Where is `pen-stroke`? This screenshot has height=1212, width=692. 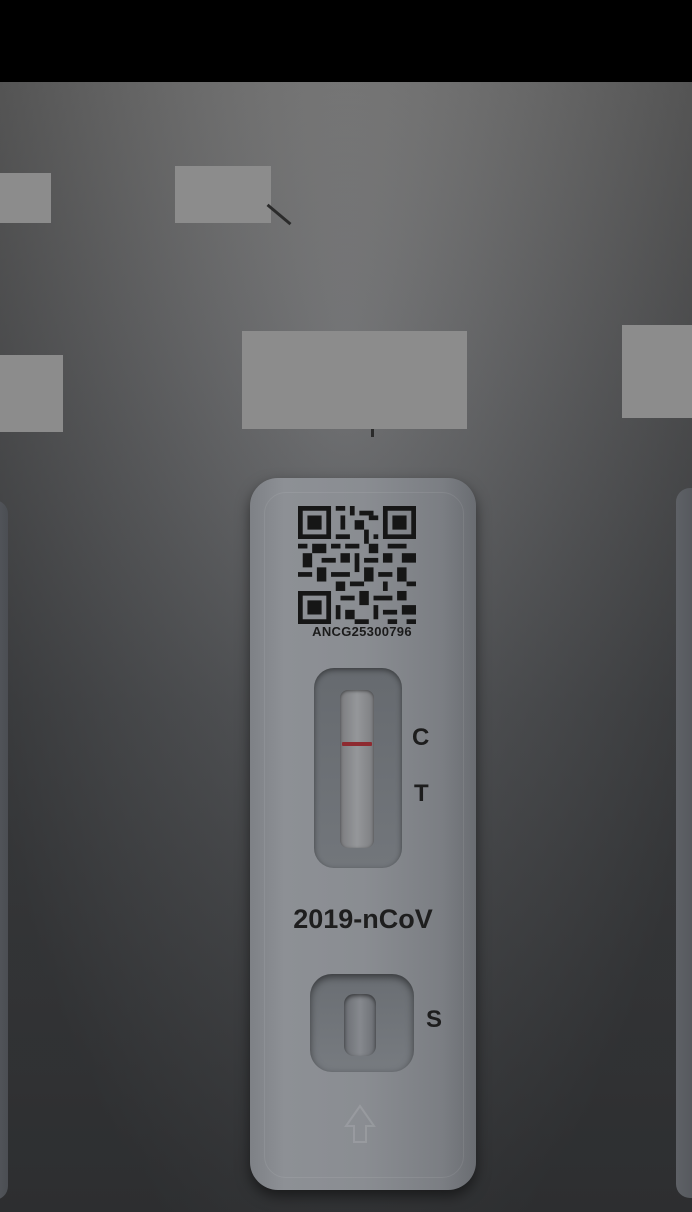 pen-stroke is located at coordinates (372, 433).